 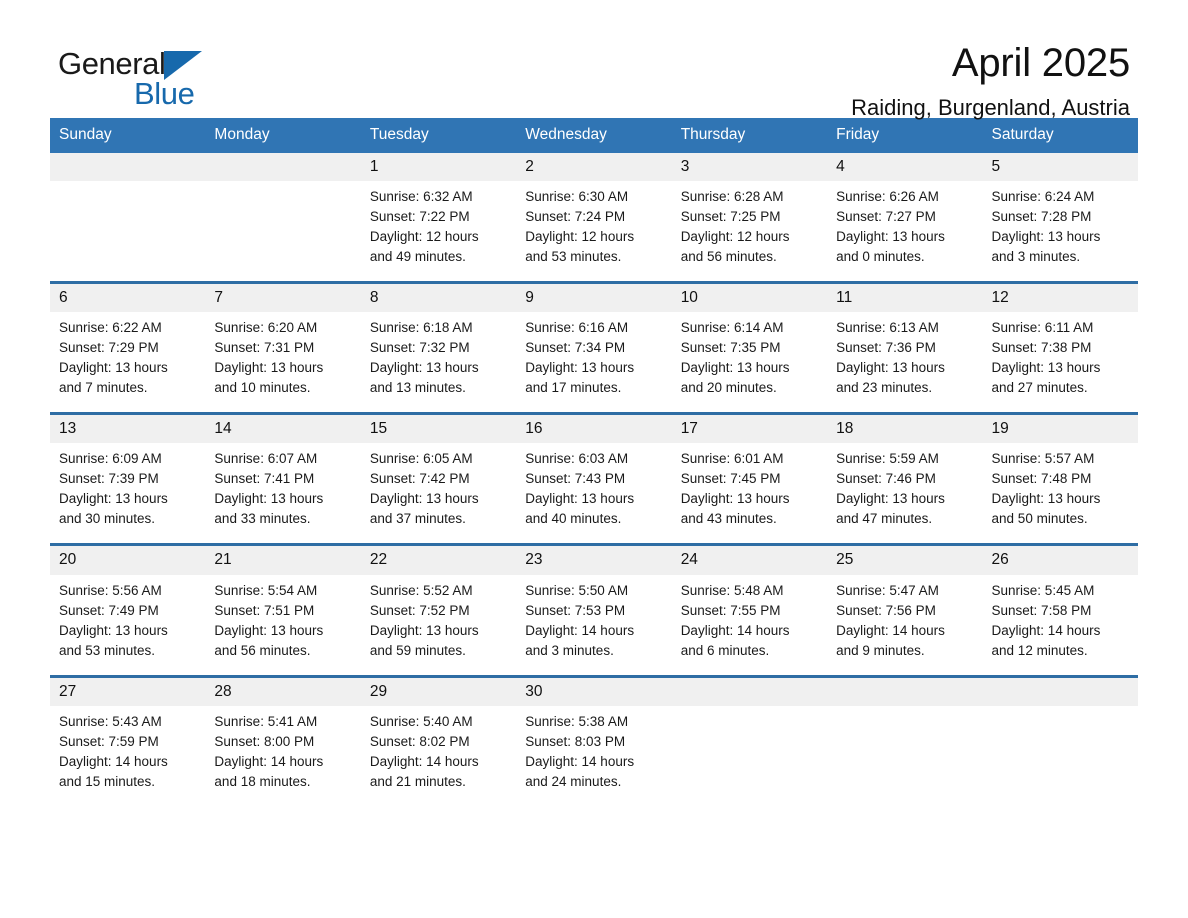 What do you see at coordinates (1060, 298) in the screenshot?
I see `day-number: 12` at bounding box center [1060, 298].